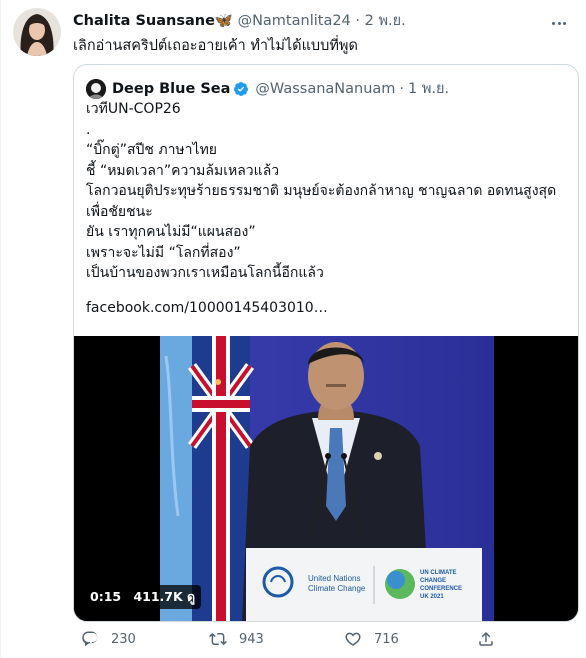  What do you see at coordinates (562, 18) in the screenshot?
I see `more-options-icon` at bounding box center [562, 18].